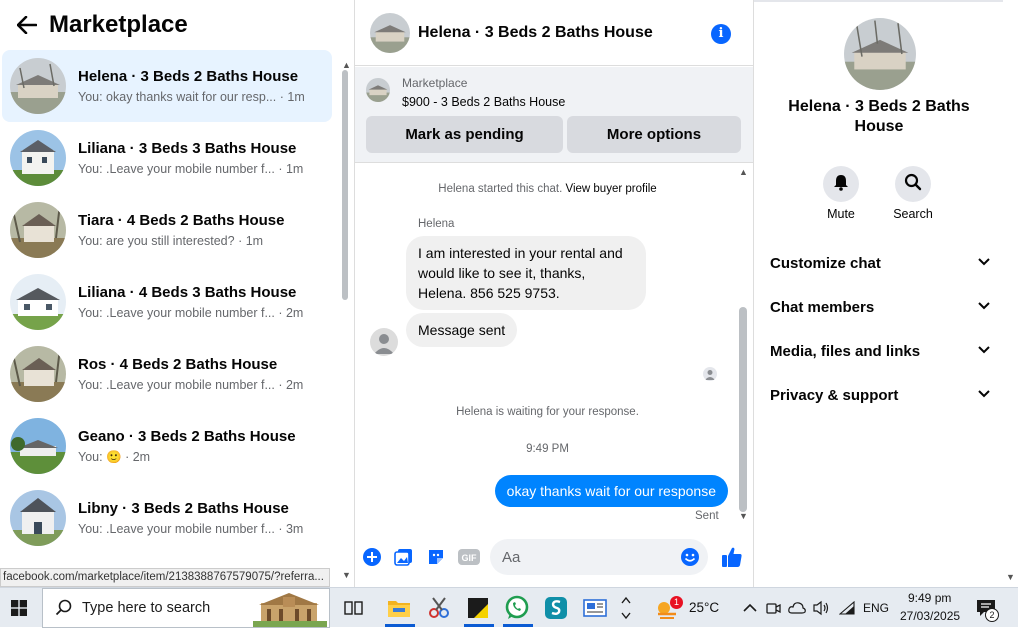 This screenshot has height=632, width=1018. What do you see at coordinates (880, 307) in the screenshot?
I see `chat-members-section: Chat members` at bounding box center [880, 307].